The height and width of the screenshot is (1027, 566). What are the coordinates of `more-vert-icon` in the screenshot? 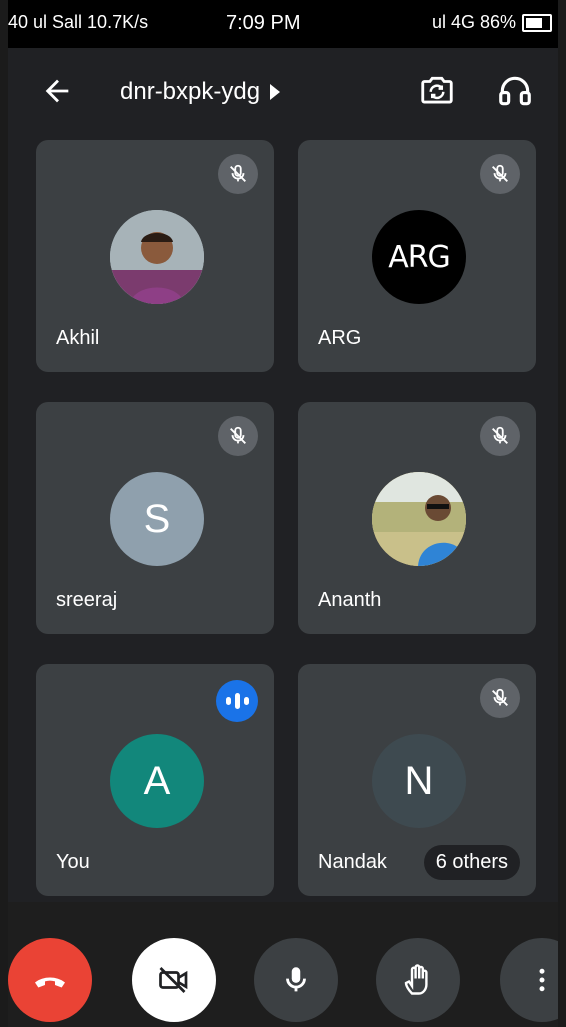 It's located at (542, 980).